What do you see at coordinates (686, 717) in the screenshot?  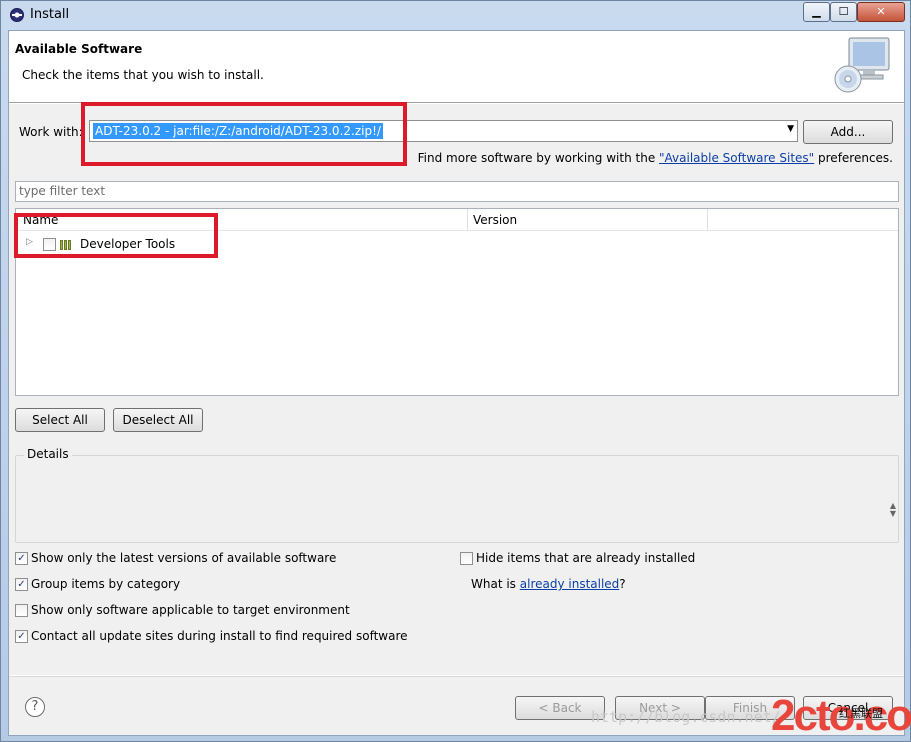 I see `watermark-url: http://blog.csdn.net/` at bounding box center [686, 717].